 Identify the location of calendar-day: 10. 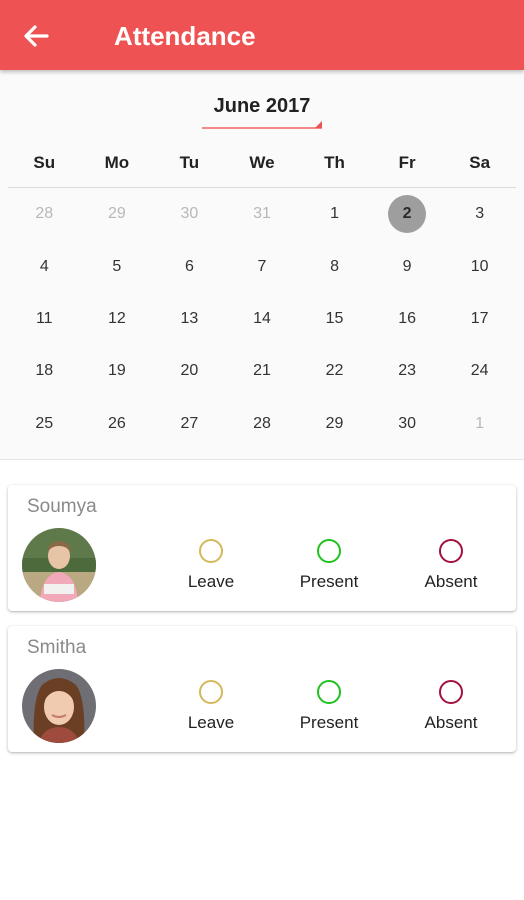
(479, 266).